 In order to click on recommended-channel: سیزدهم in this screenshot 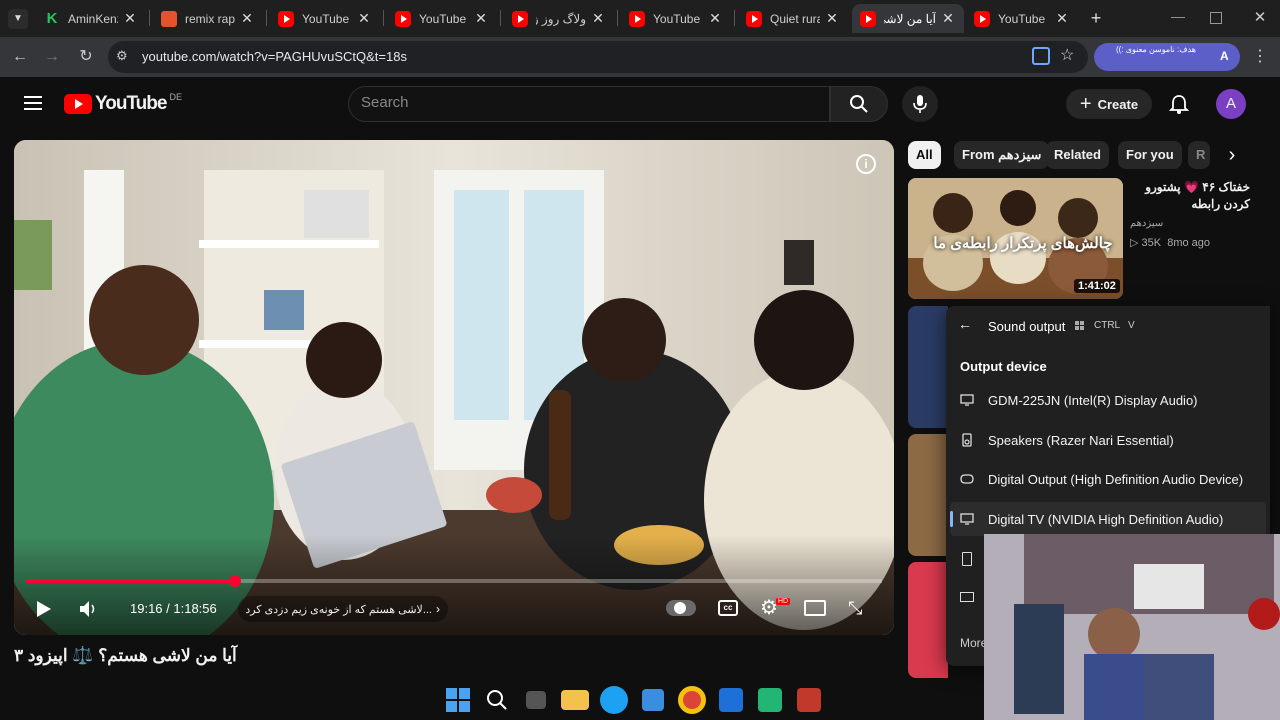, I will do `click(1146, 223)`.